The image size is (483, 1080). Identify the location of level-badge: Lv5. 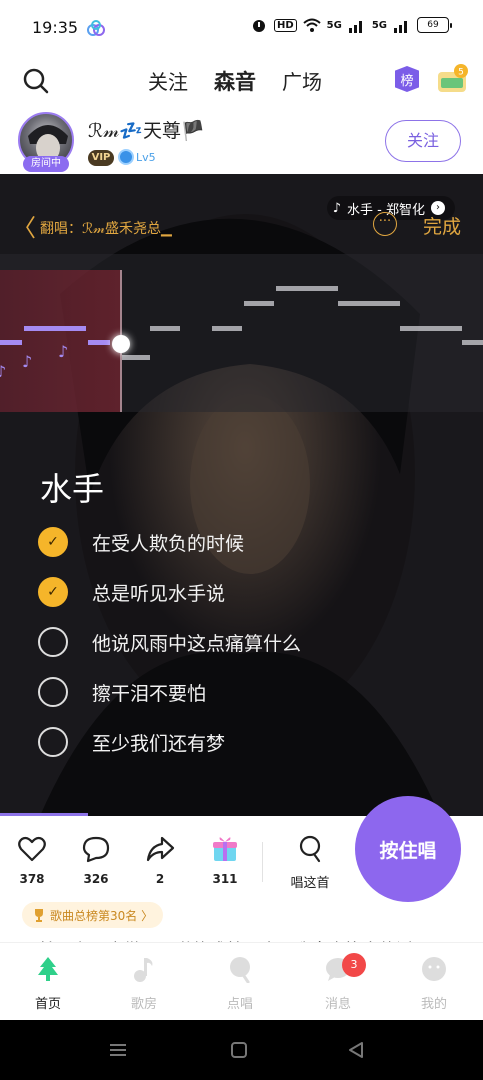
(137, 157).